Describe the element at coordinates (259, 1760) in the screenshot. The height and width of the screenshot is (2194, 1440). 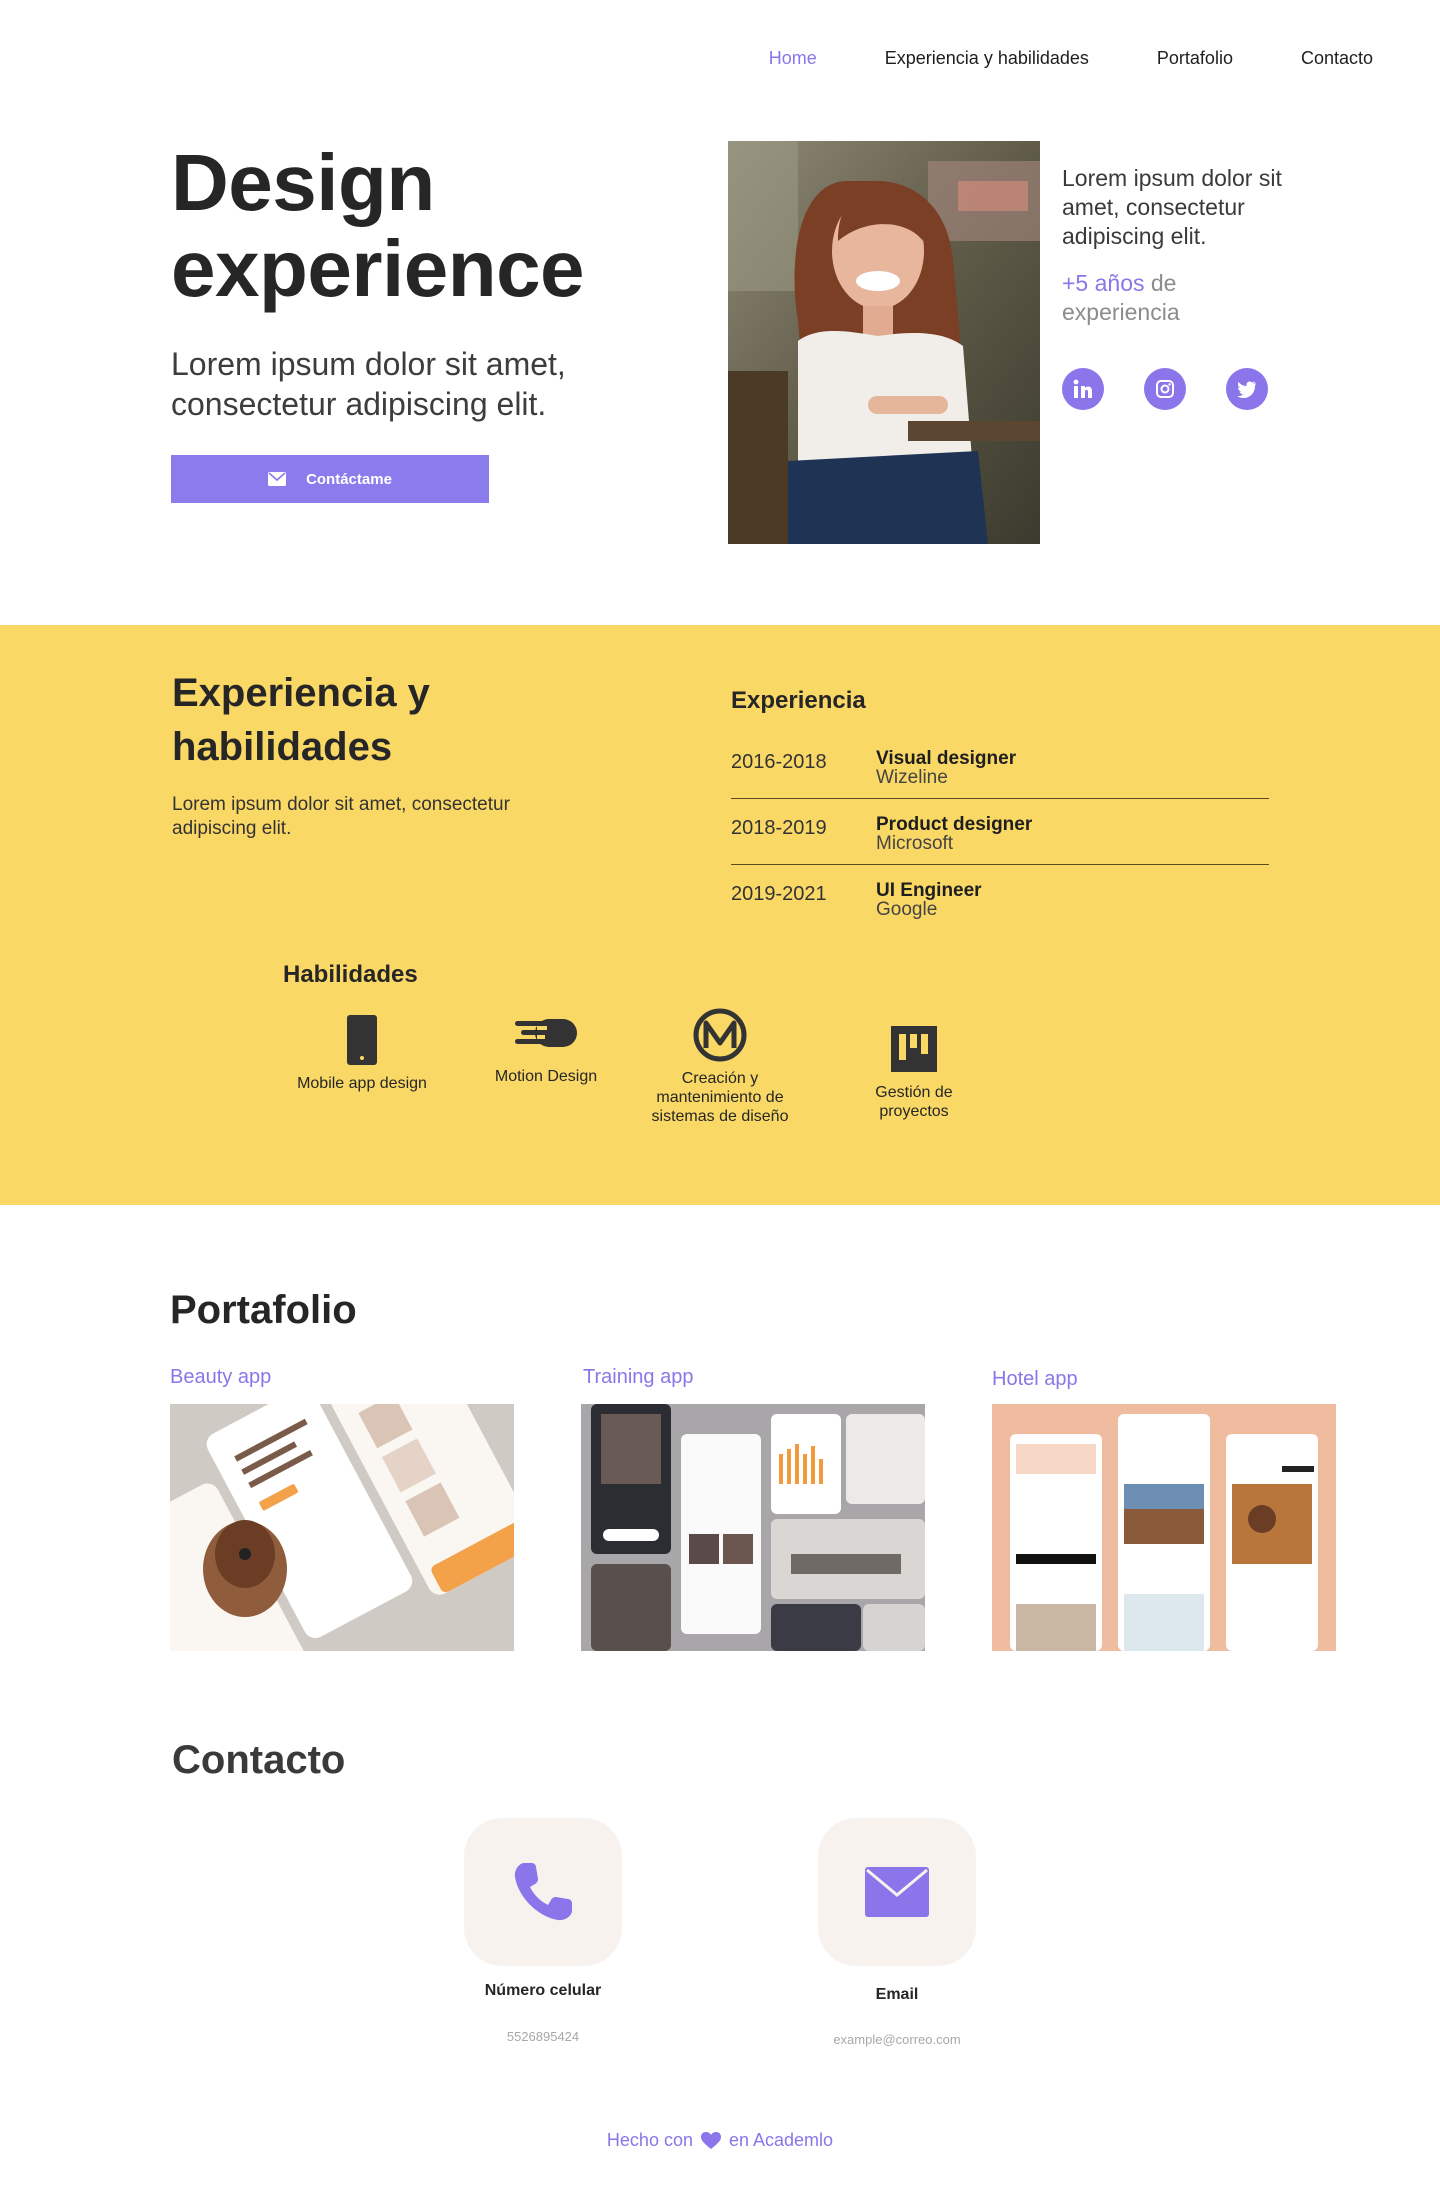
I see `contact-title: Contacto` at that location.